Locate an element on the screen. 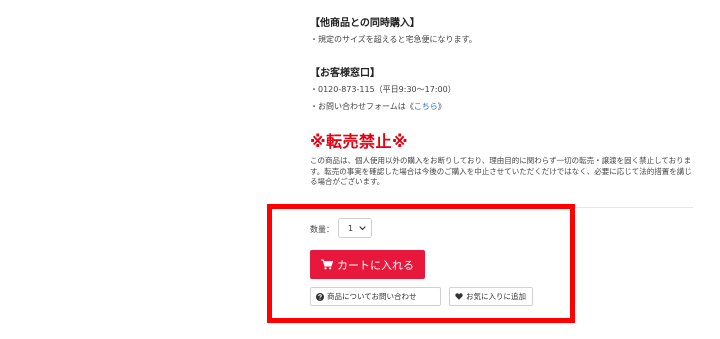  product-inquiry-label: 商品についてお問い合わせ is located at coordinates (372, 296).